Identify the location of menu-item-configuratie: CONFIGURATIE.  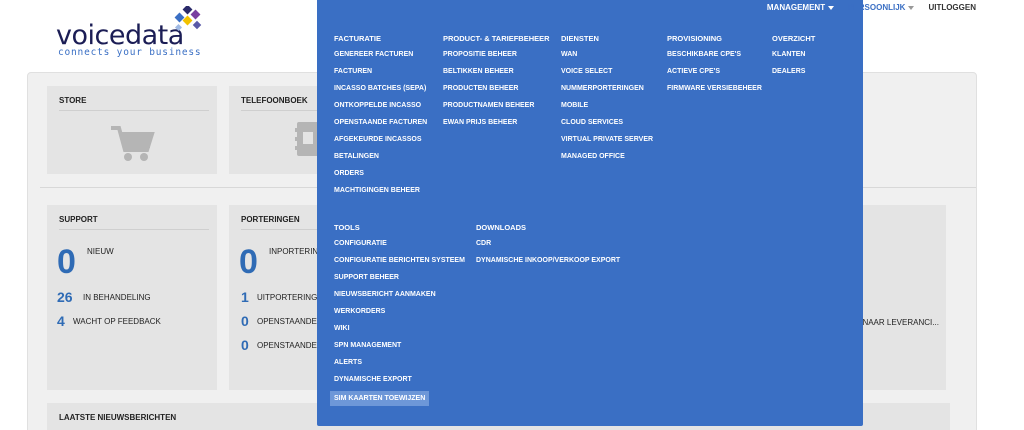
(399, 246).